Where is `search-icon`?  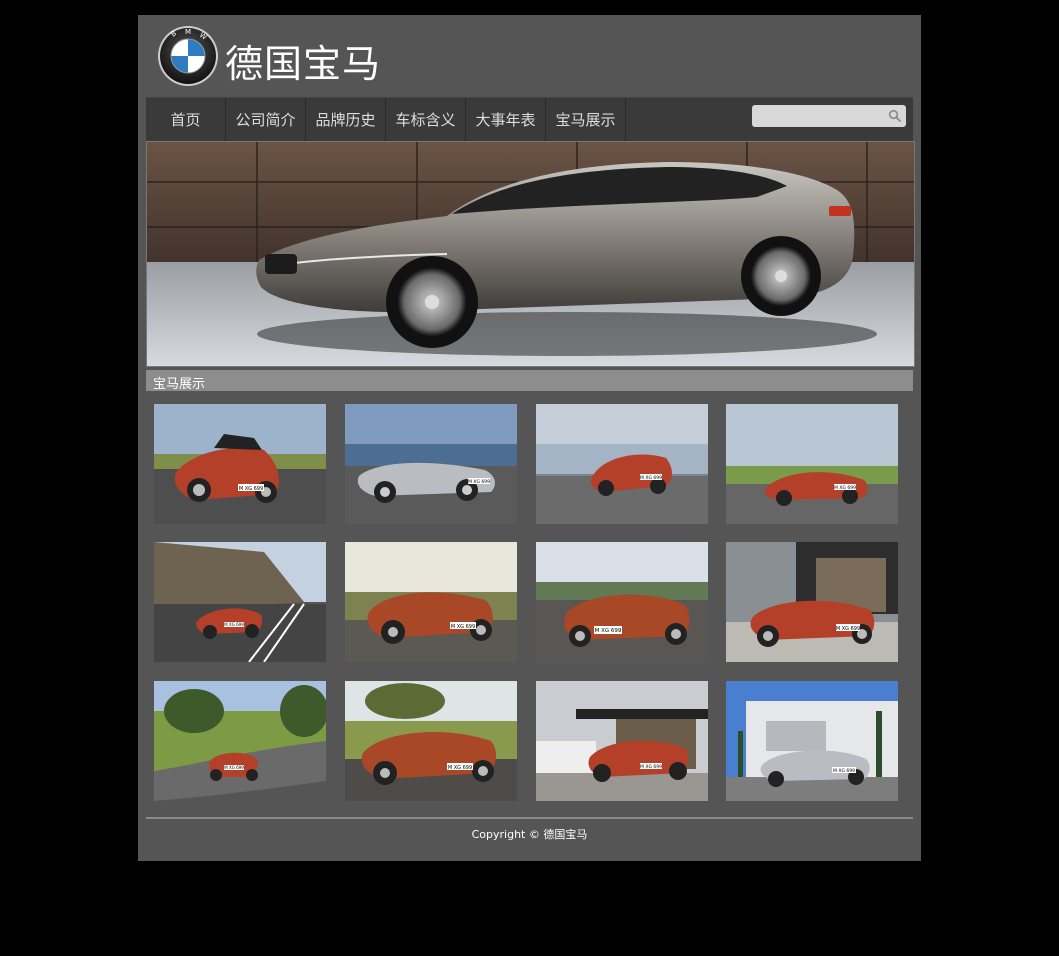
search-icon is located at coordinates (895, 116).